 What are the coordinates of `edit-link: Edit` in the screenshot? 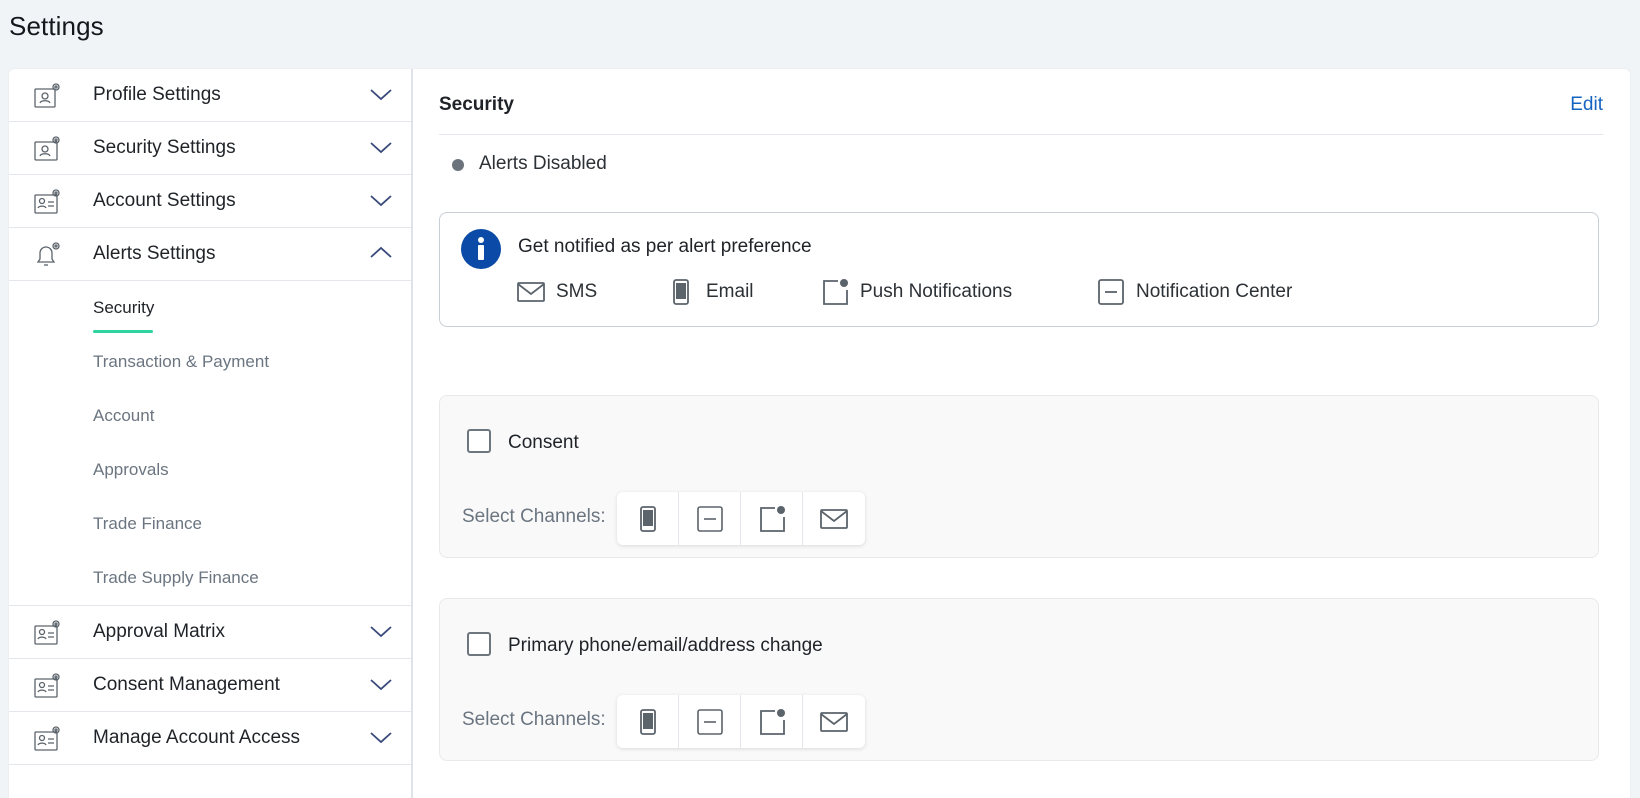 It's located at (1586, 105).